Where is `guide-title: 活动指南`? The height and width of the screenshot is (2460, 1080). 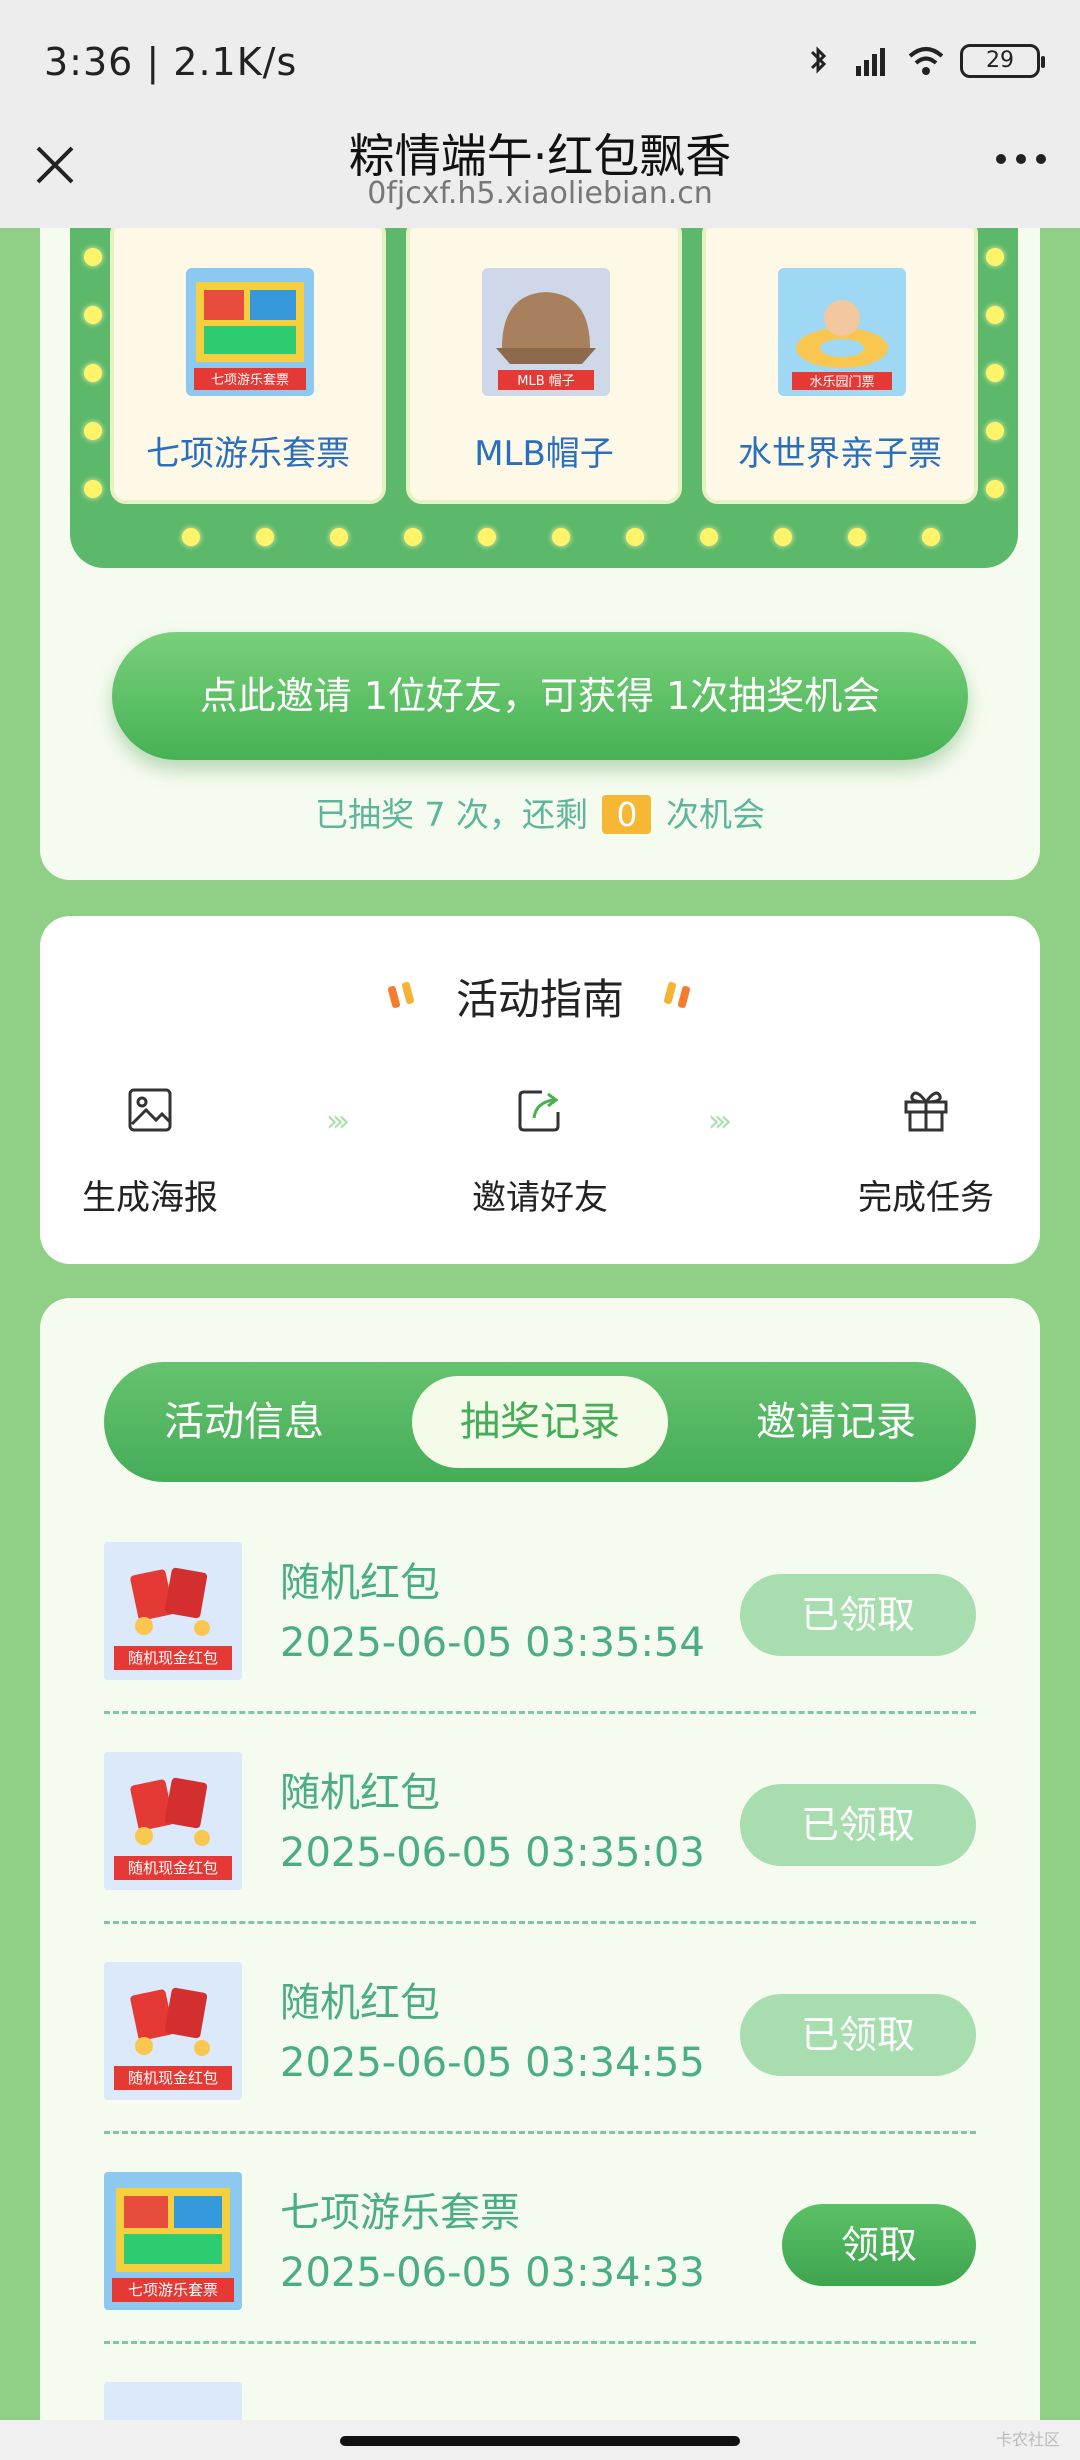
guide-title: 活动指南 is located at coordinates (539, 999).